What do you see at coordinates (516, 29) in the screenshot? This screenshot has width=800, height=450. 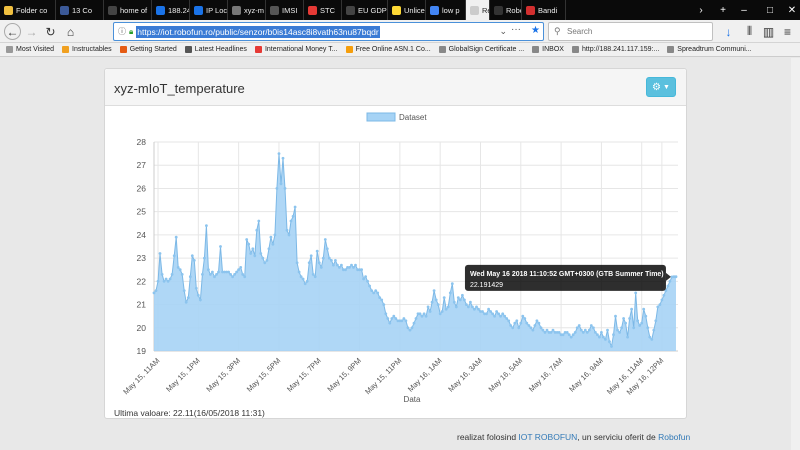 I see `page-actions-icon: ···` at bounding box center [516, 29].